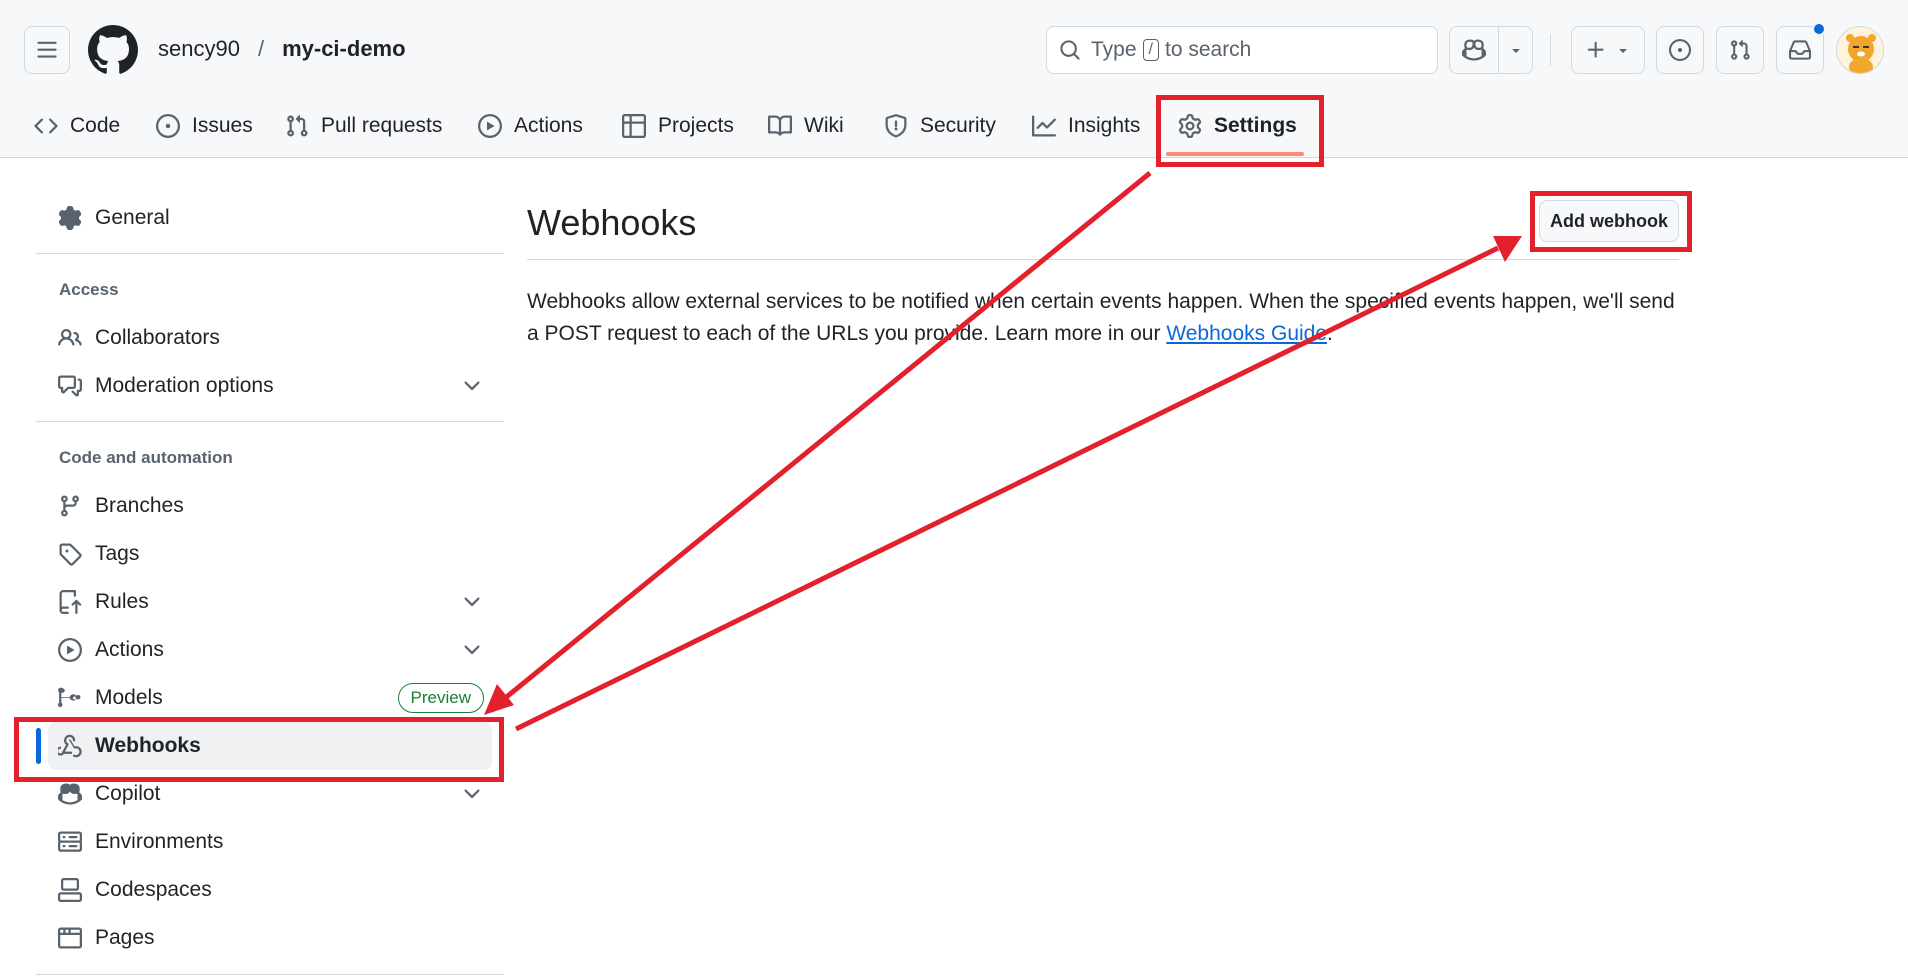  What do you see at coordinates (1595, 49) in the screenshot?
I see `plus-icon` at bounding box center [1595, 49].